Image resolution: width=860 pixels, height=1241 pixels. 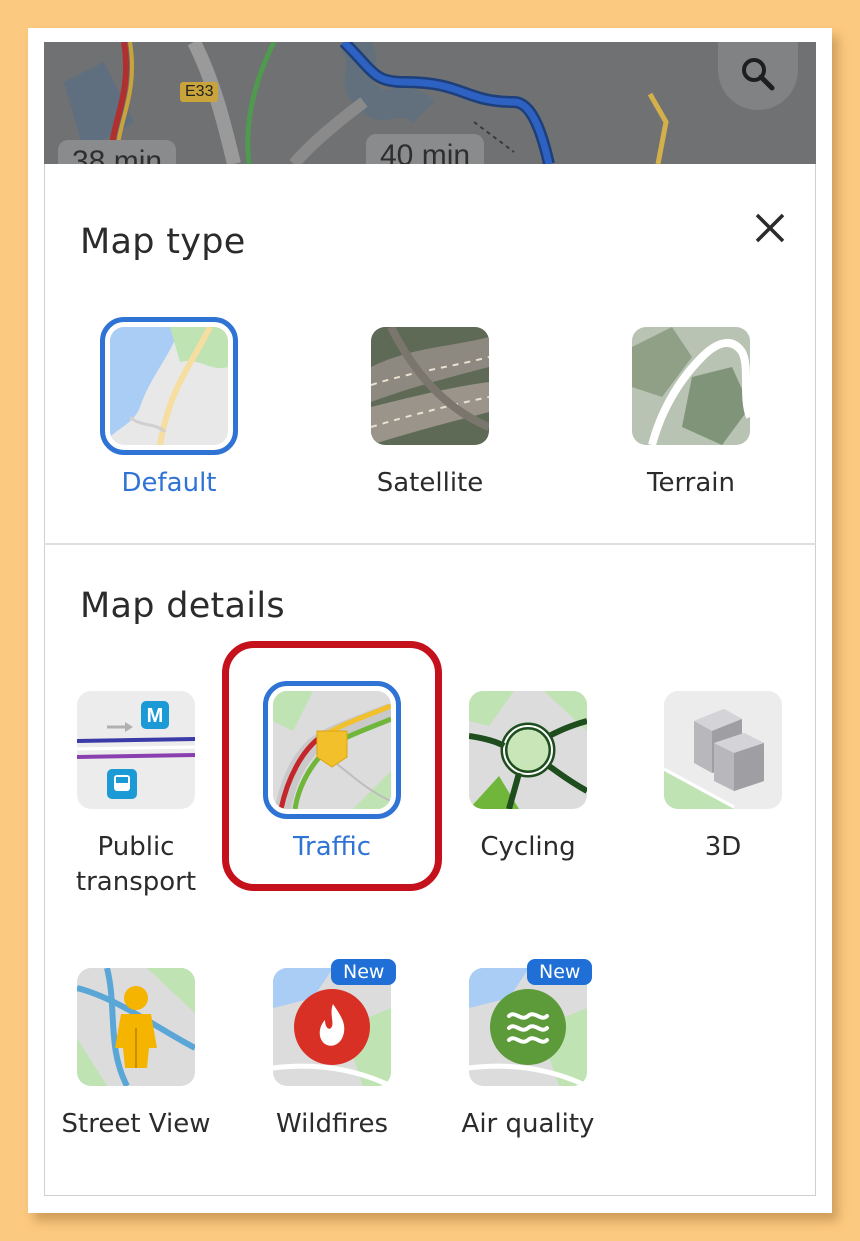 I want to click on cycling-thumbnail, so click(x=528, y=750).